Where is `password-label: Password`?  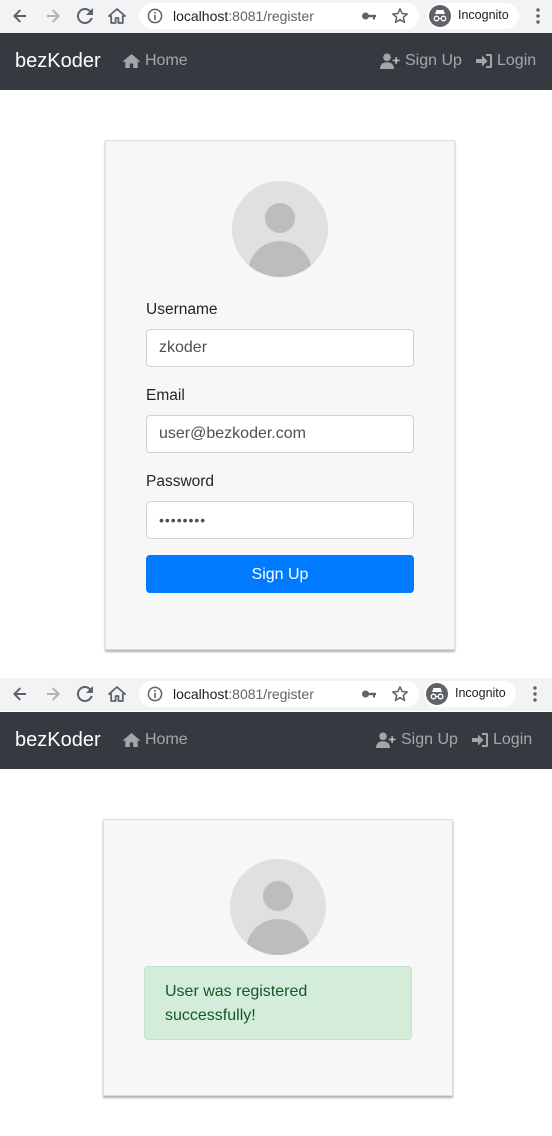 password-label: Password is located at coordinates (180, 481).